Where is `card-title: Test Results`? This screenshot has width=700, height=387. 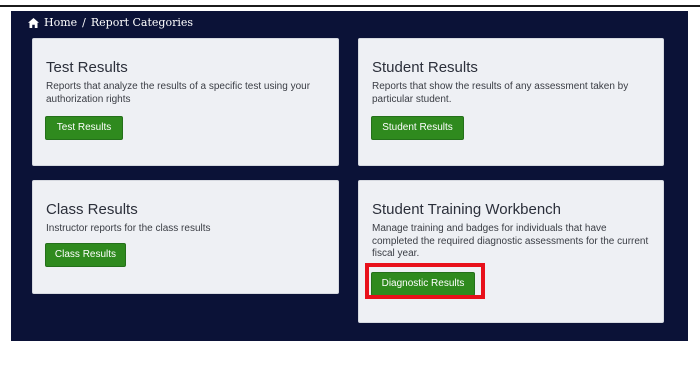
card-title: Test Results is located at coordinates (87, 67).